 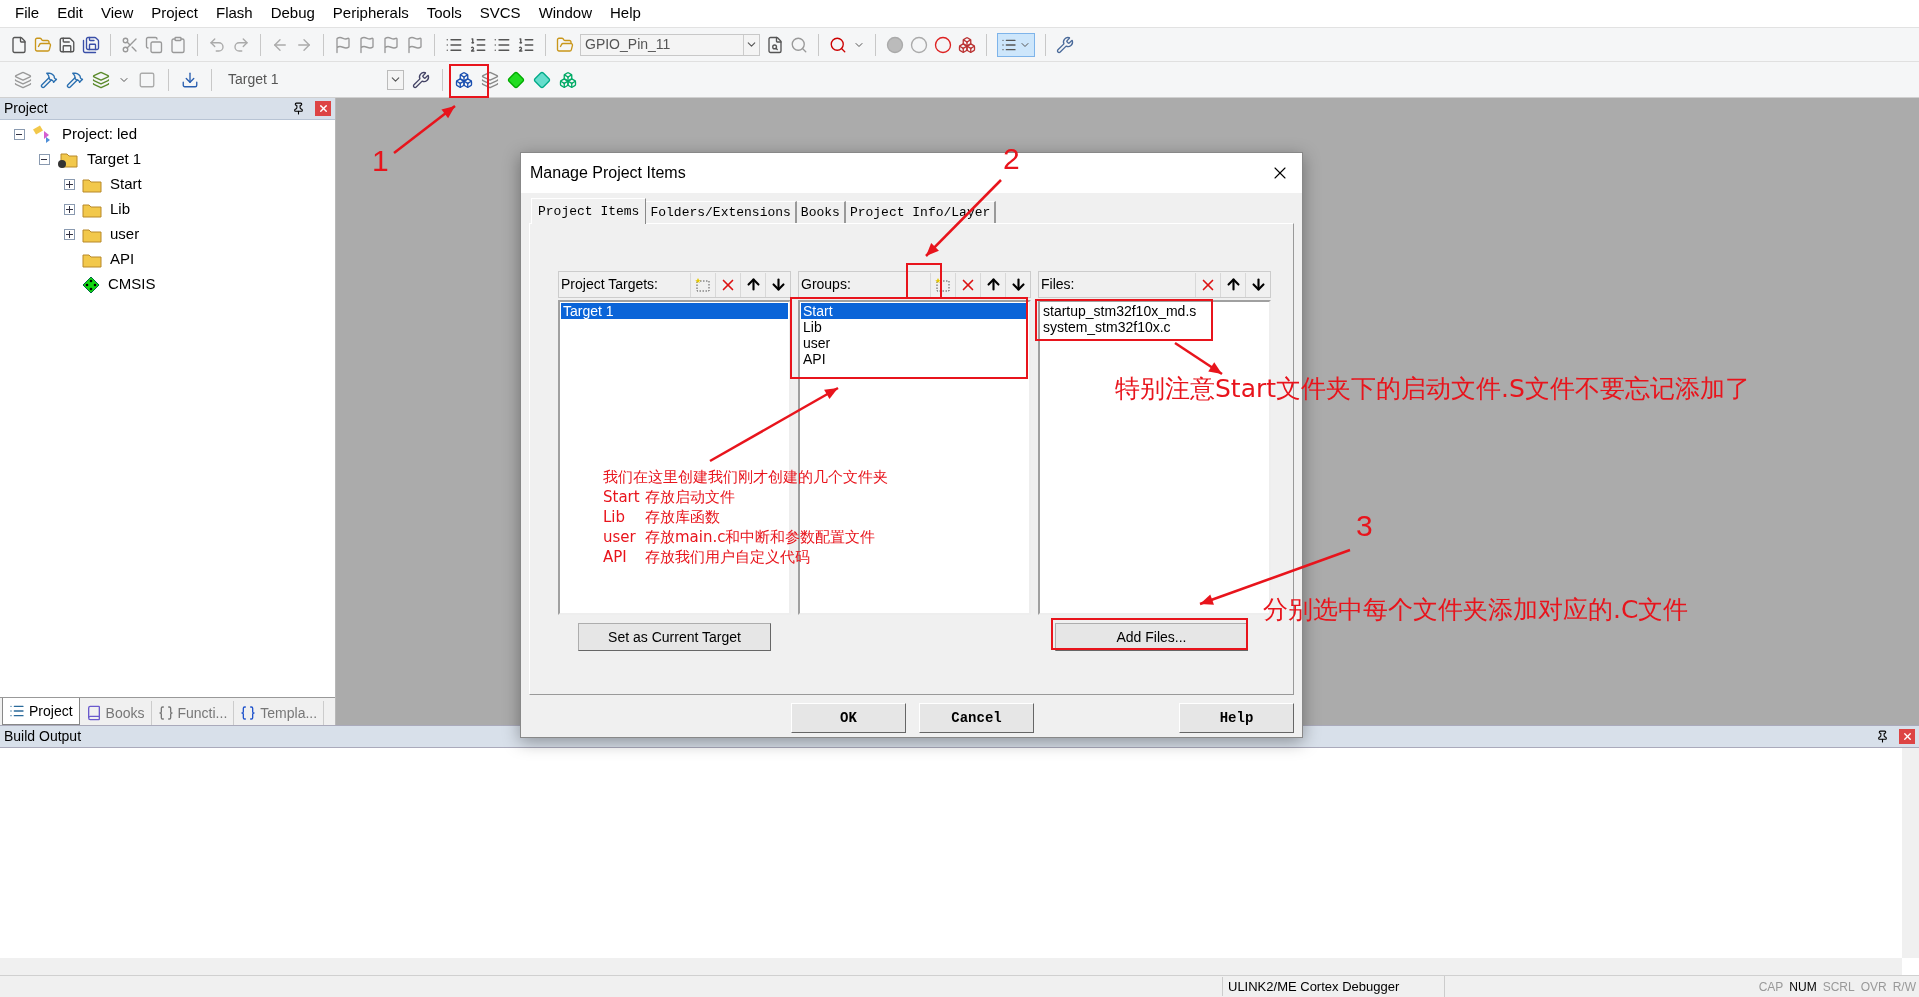 I want to click on pack-installer-icon, so click(x=516, y=79).